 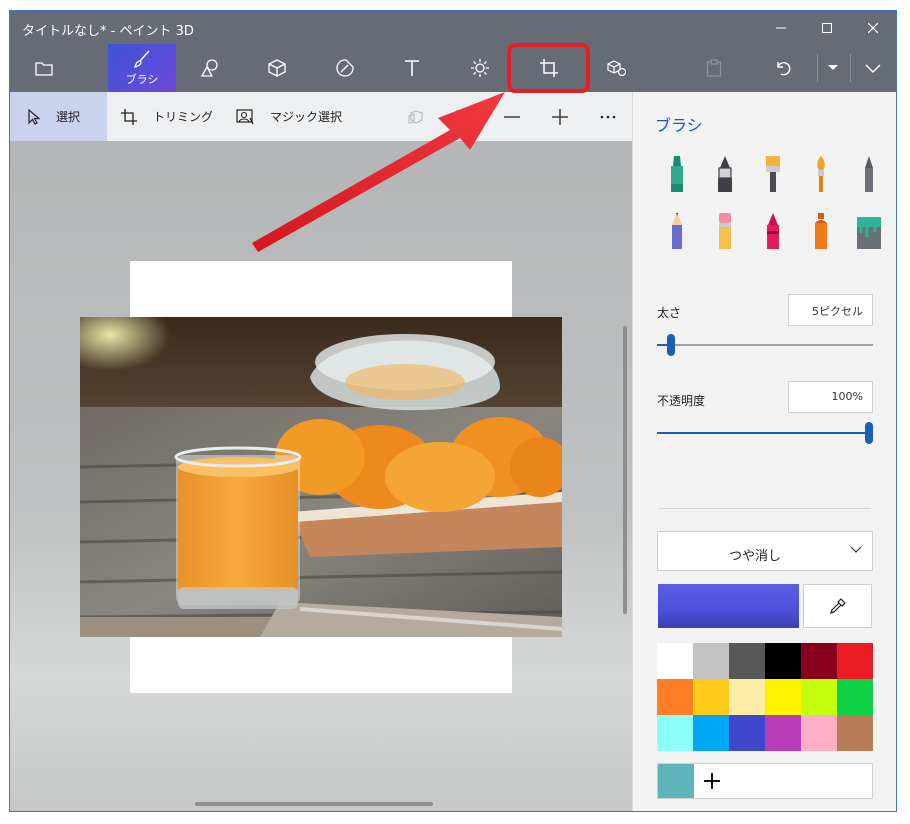 What do you see at coordinates (765, 508) in the screenshot?
I see `panel-divider` at bounding box center [765, 508].